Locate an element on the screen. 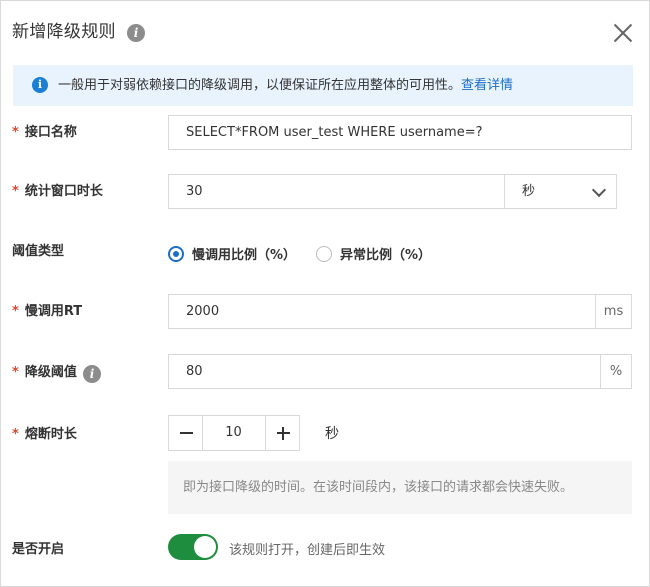 This screenshot has width=650, height=587. interface-name-label: * 接口名称 is located at coordinates (44, 133).